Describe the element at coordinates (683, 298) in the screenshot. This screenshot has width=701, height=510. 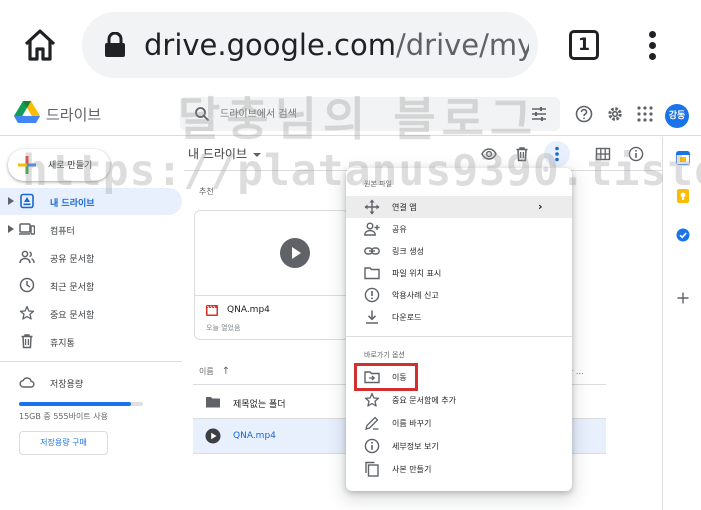
I see `add-addon-icon` at that location.